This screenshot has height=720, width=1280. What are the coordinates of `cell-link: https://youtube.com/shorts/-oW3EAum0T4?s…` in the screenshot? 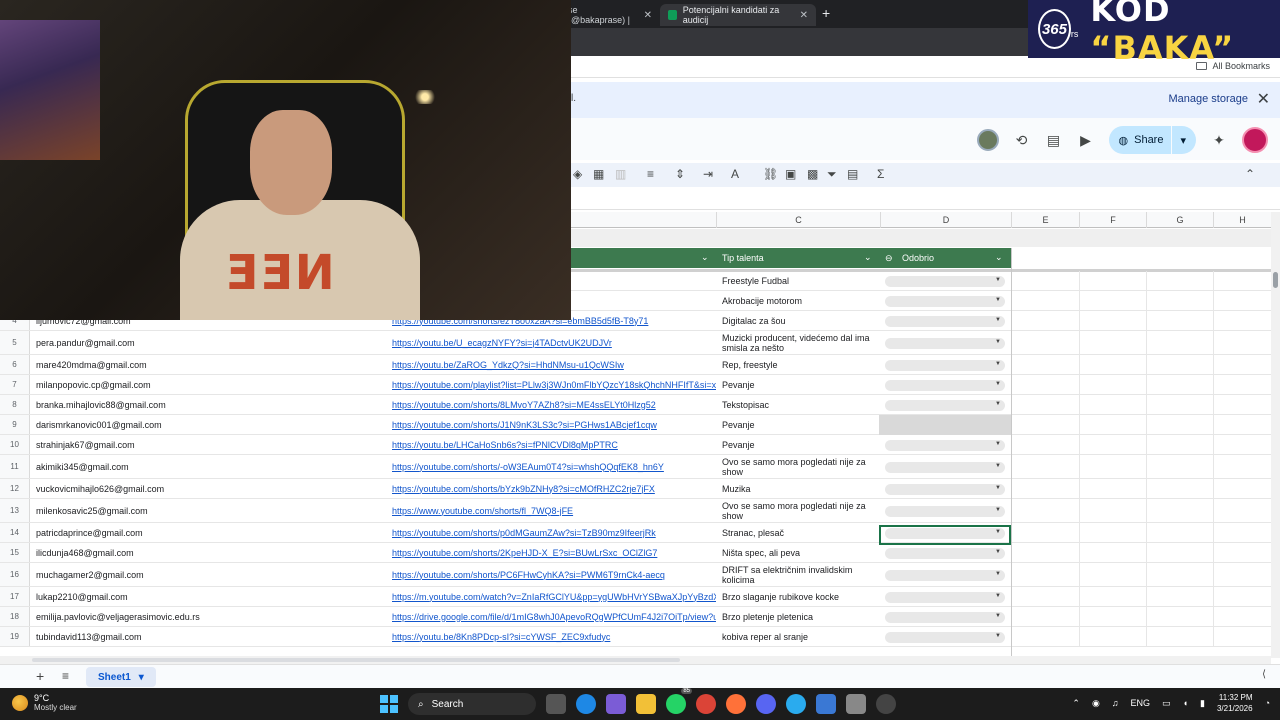 It's located at (554, 466).